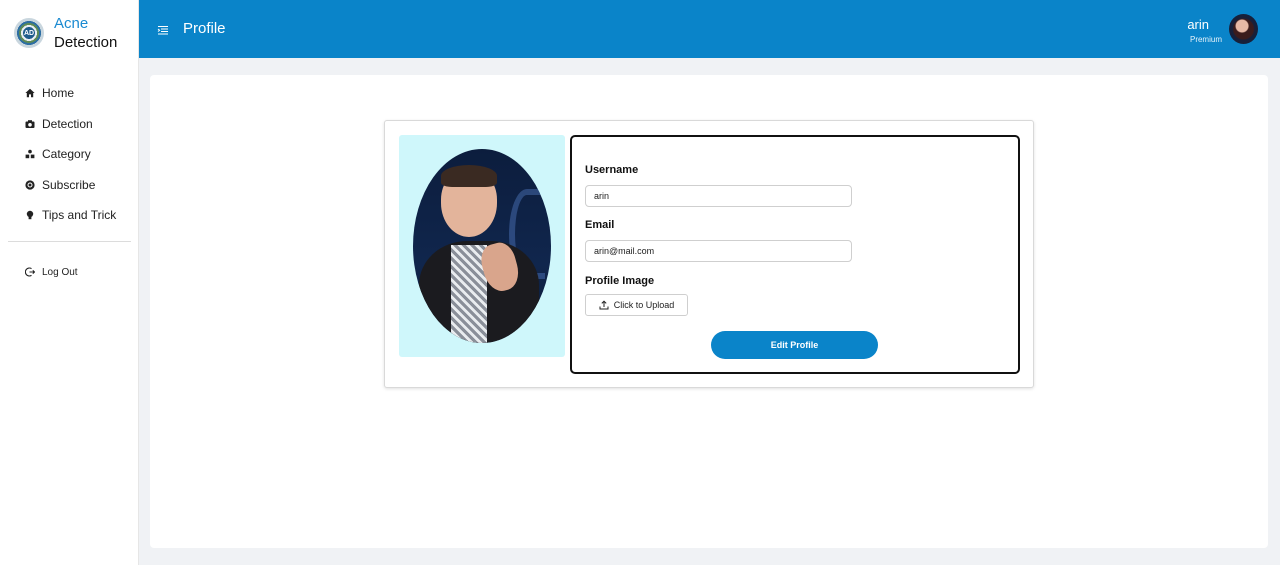 This screenshot has height=565, width=1280. What do you see at coordinates (1198, 24) in the screenshot?
I see `user-name: arin` at bounding box center [1198, 24].